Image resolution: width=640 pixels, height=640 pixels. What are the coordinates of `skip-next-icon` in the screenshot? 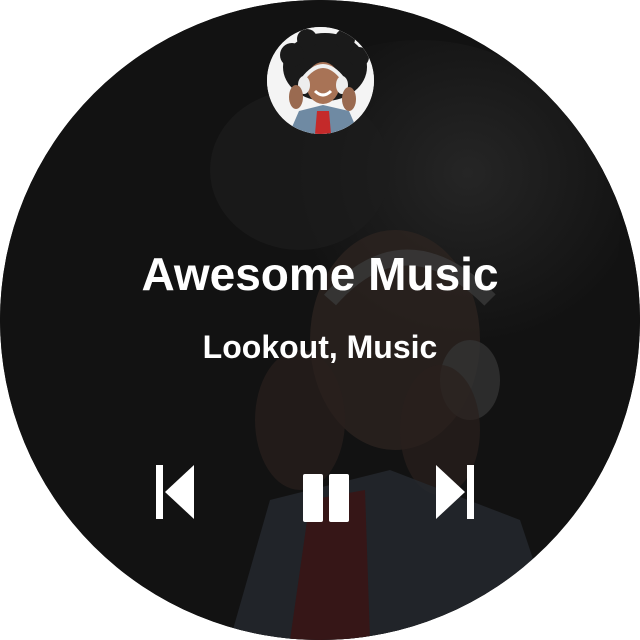 It's located at (455, 492).